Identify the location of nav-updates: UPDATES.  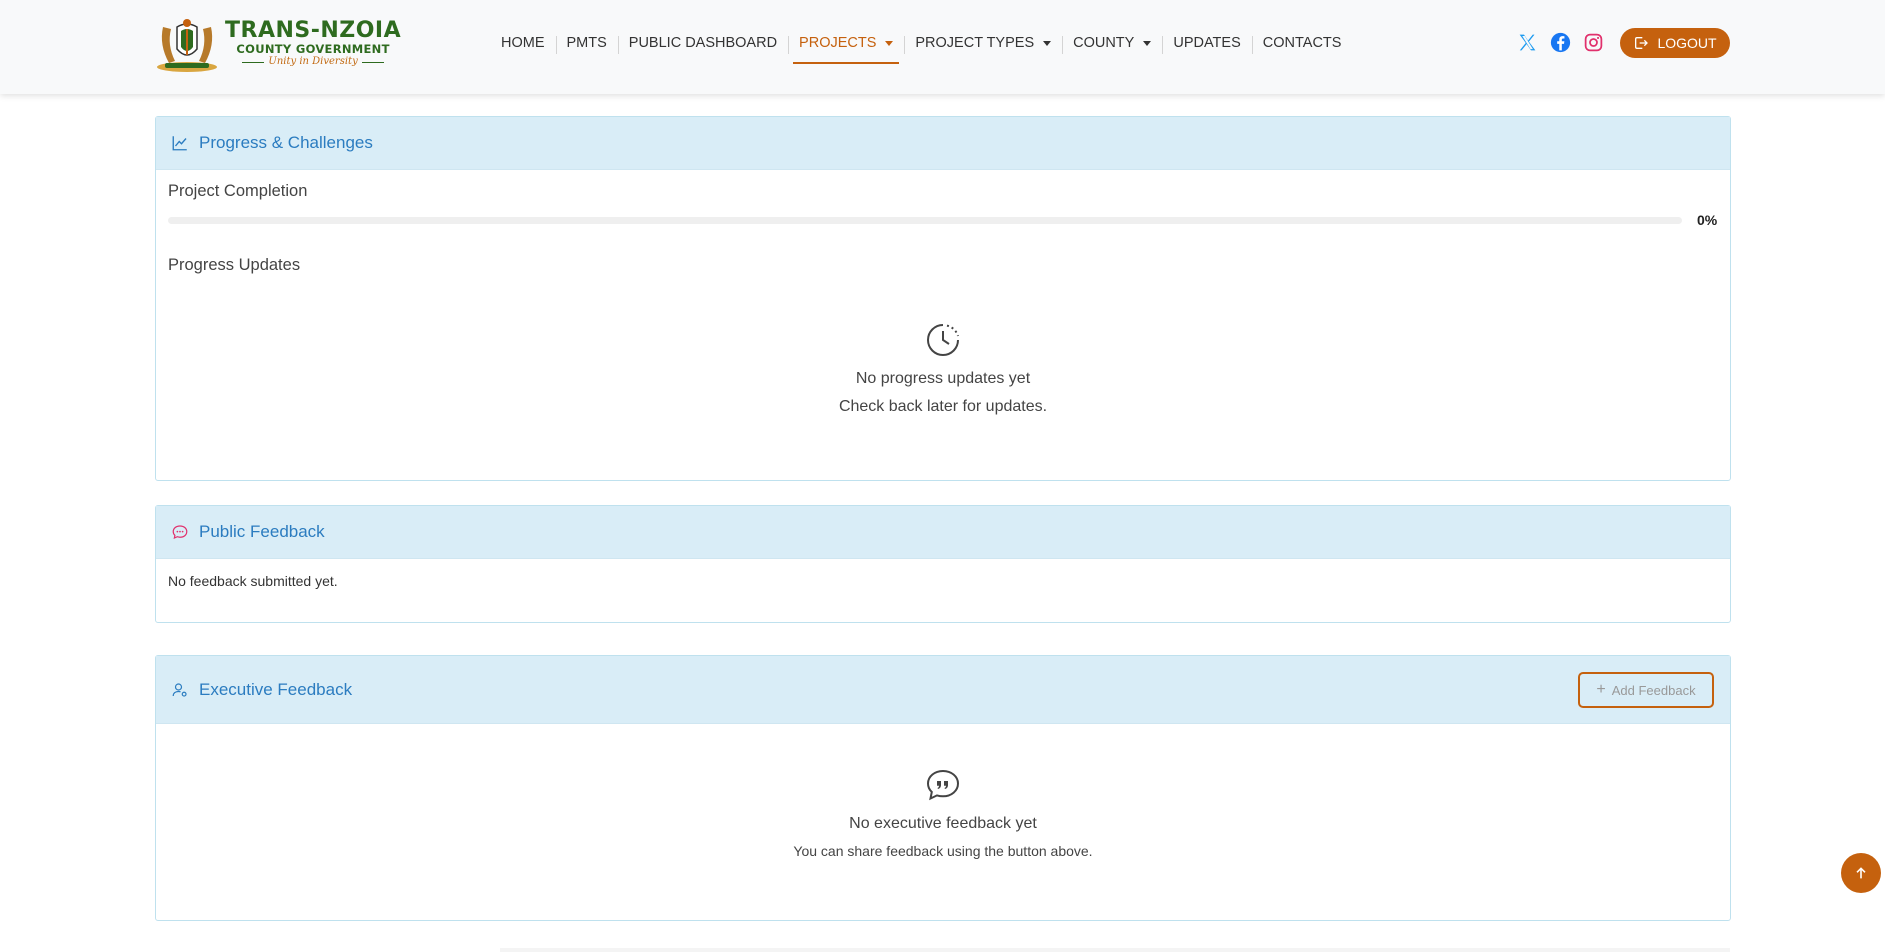
(1206, 43).